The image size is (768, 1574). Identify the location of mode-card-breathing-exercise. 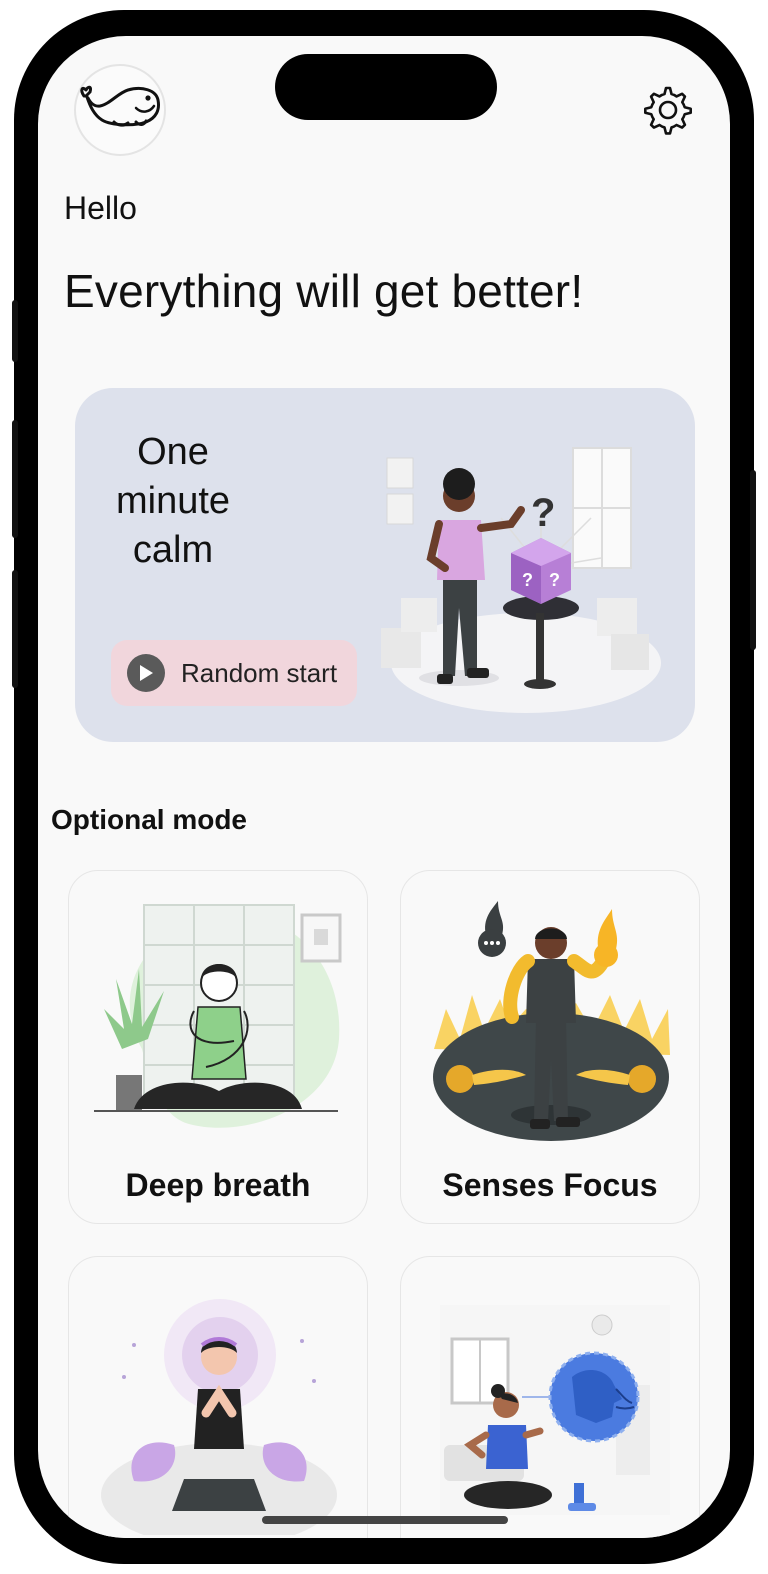
(550, 1397).